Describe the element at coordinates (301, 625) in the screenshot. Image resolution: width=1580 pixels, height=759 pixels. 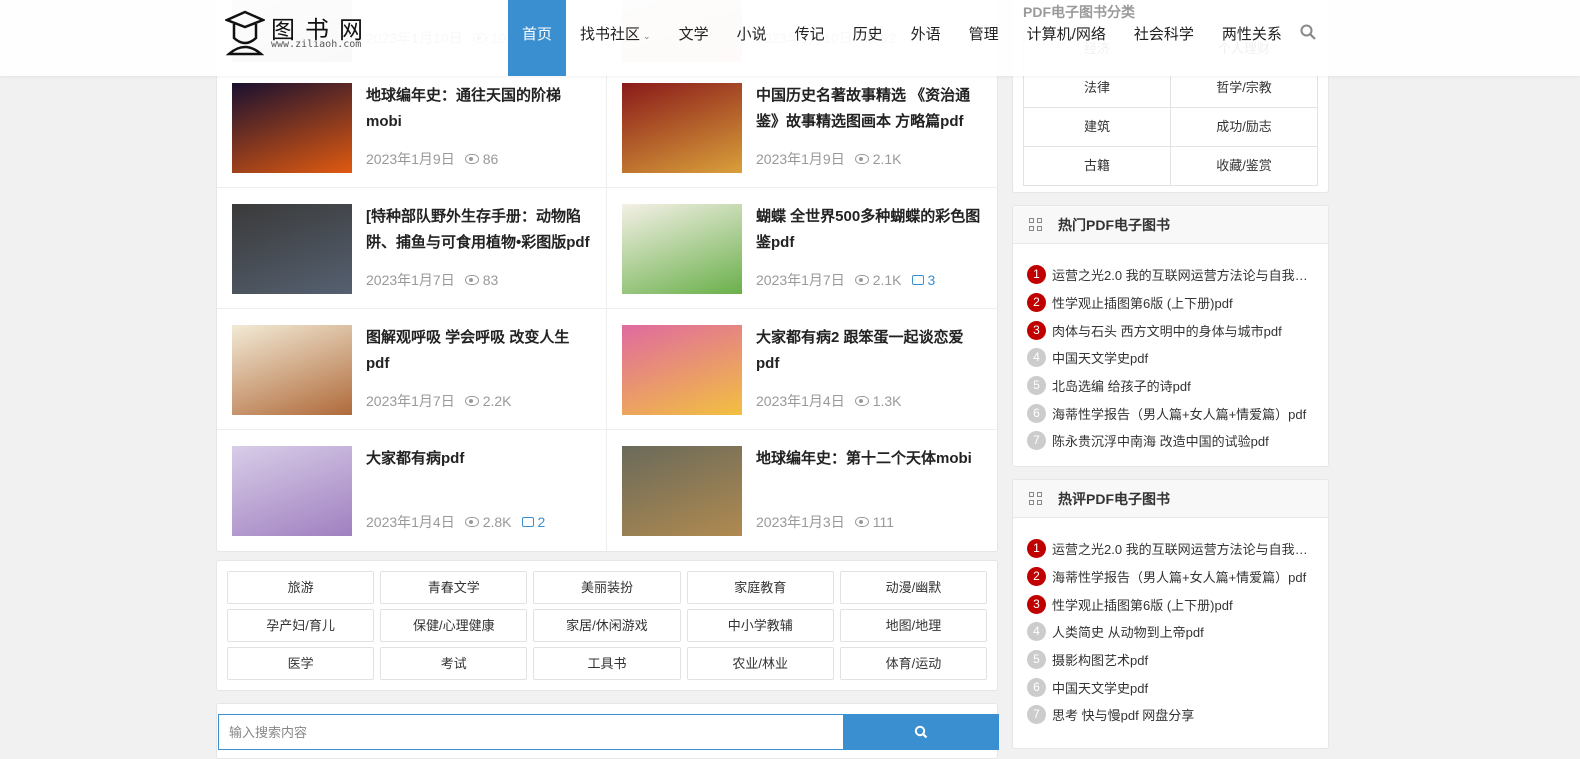
I see `category-button: 孕产妇/育儿` at that location.